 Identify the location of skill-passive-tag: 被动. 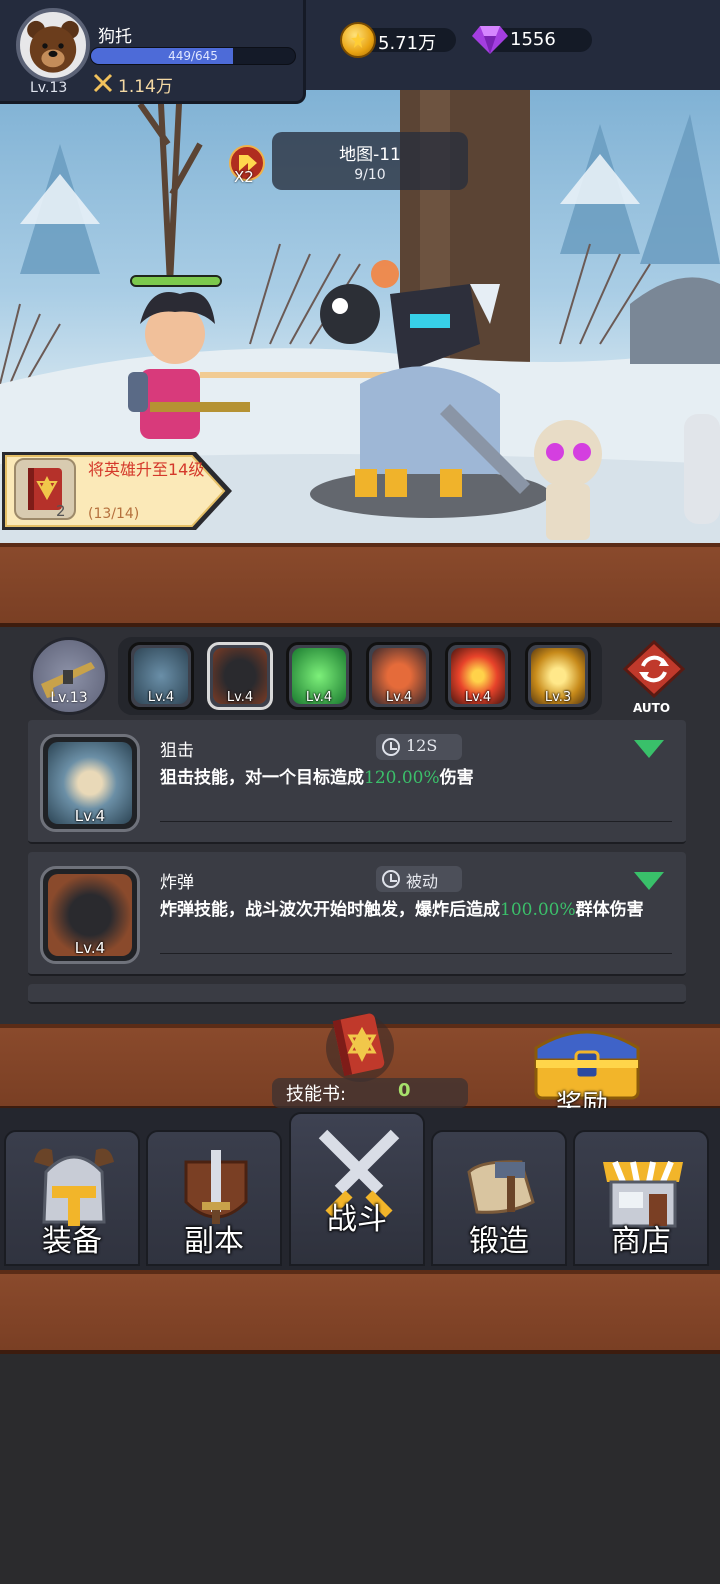
(419, 879).